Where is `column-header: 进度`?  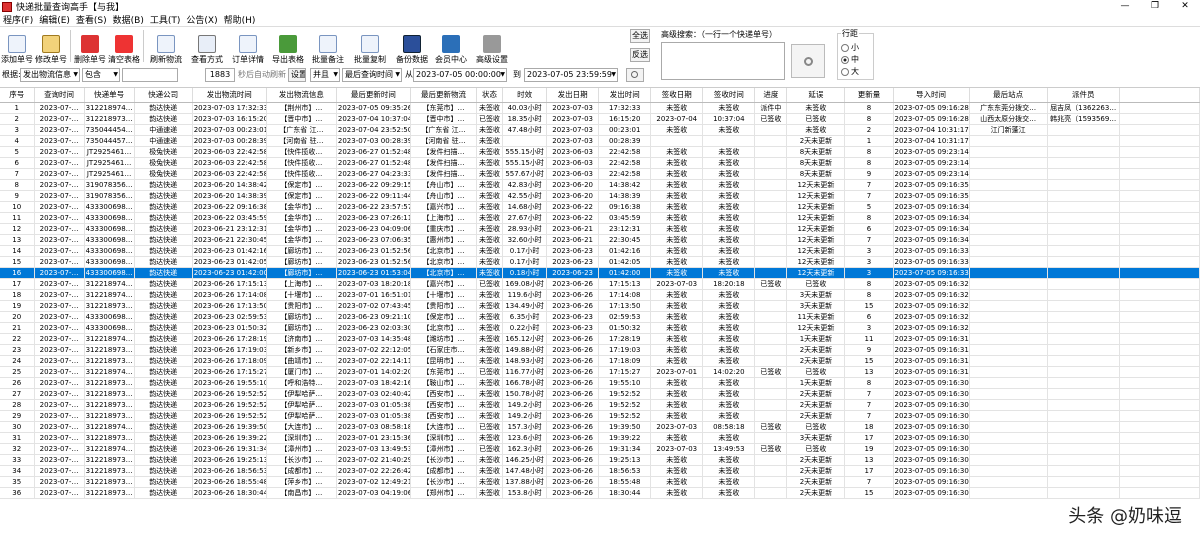
column-header: 进度 is located at coordinates (771, 95).